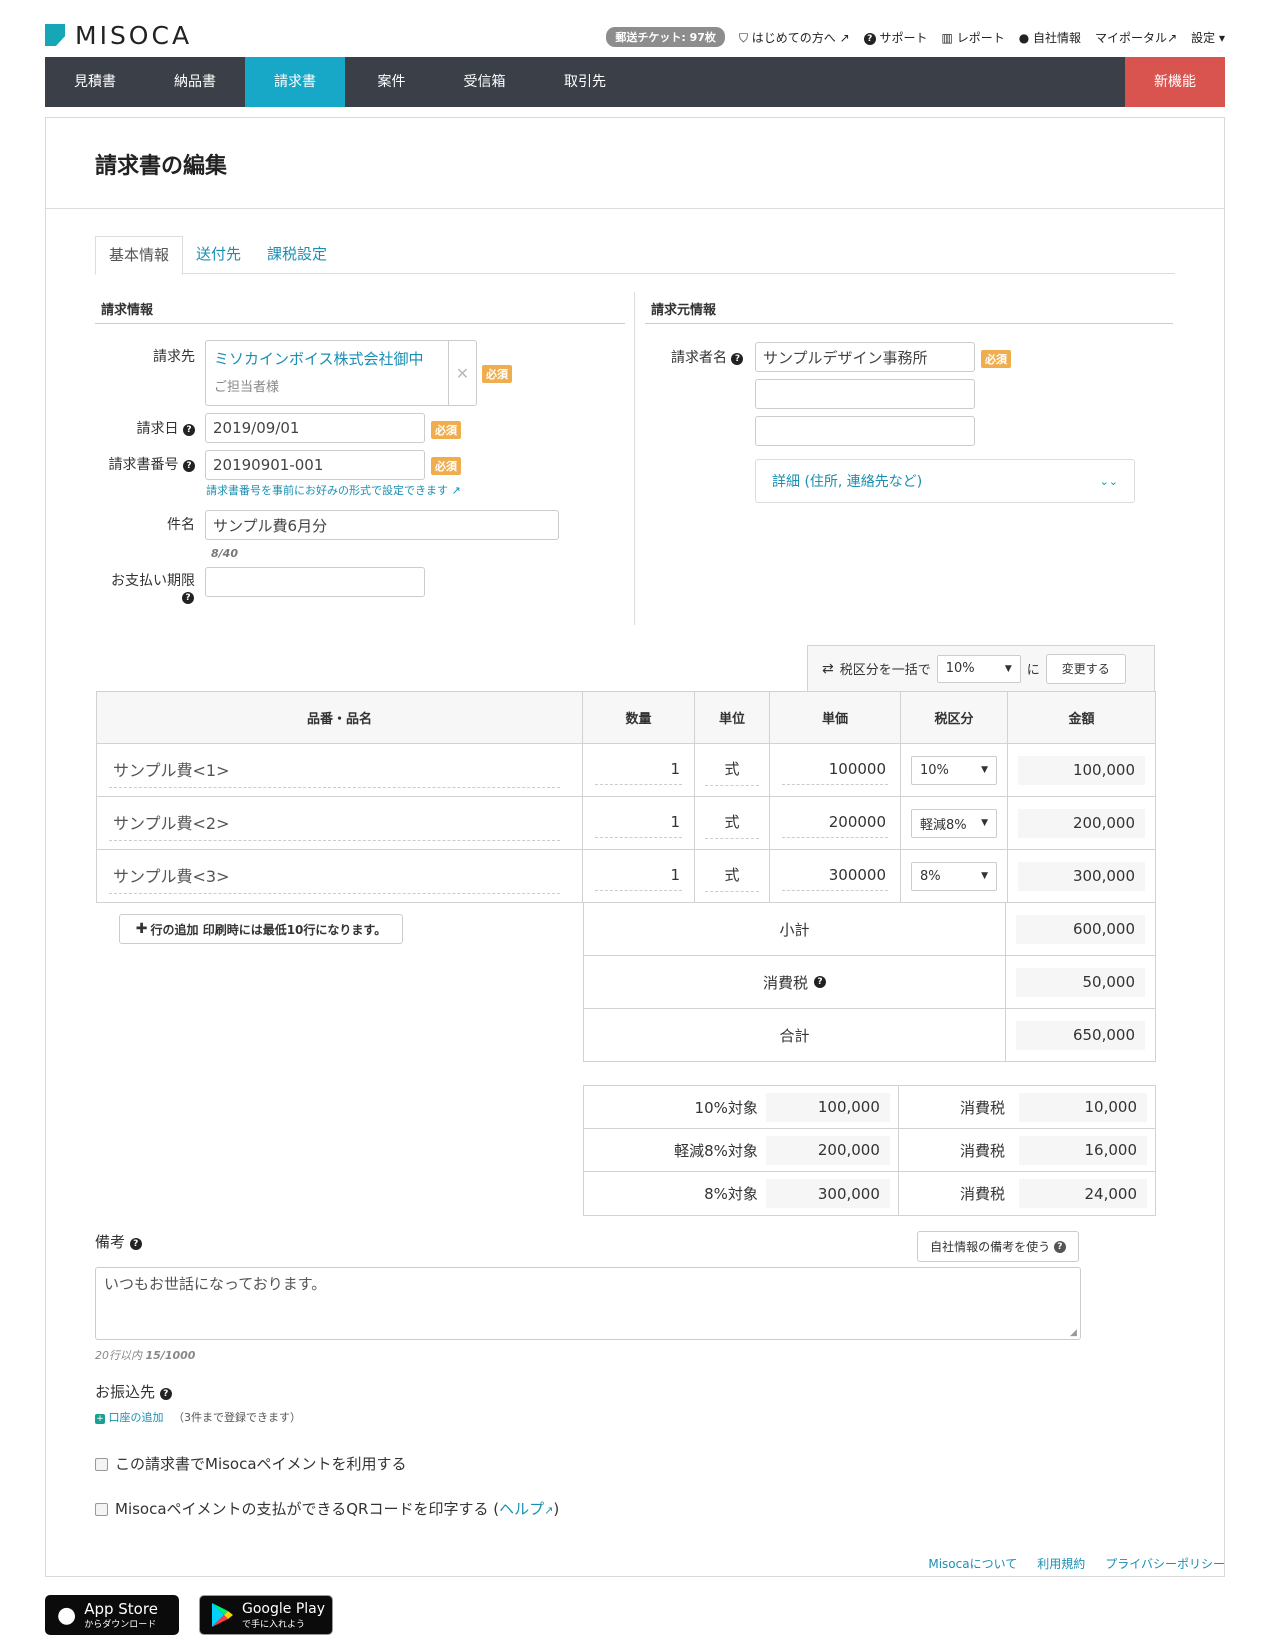 The image size is (1270, 1648). I want to click on plus-icon: ✚, so click(141, 929).